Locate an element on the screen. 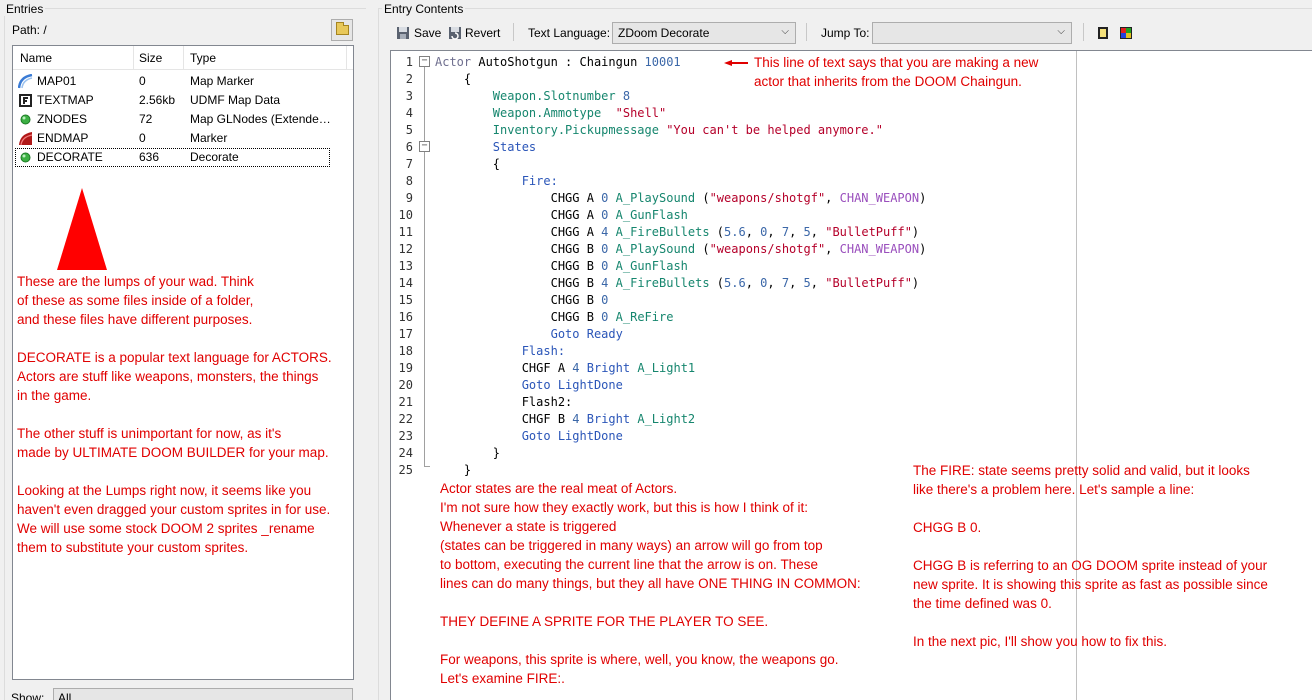  code-line: 4 Weapon.Ammotype "Shell" is located at coordinates (731, 113).